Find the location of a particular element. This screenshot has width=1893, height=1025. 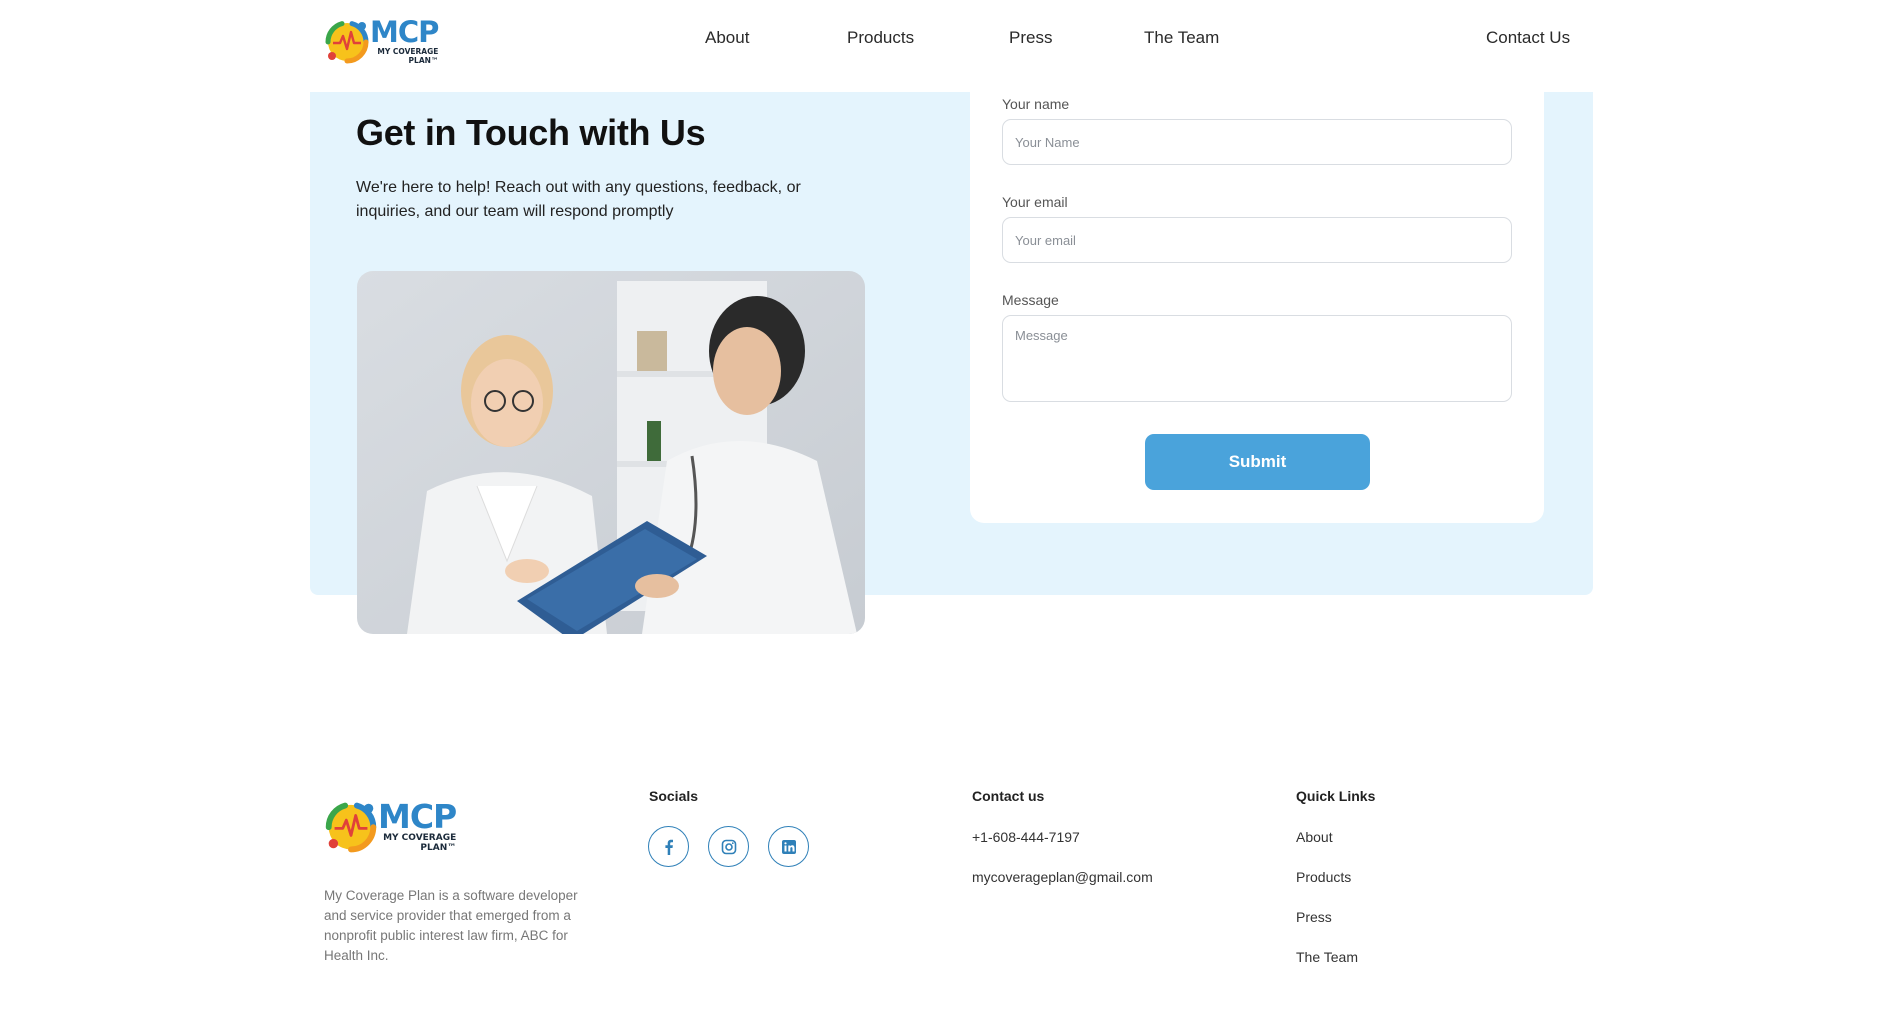

footer-logo-tagline-2: PLAN™ is located at coordinates (438, 847).